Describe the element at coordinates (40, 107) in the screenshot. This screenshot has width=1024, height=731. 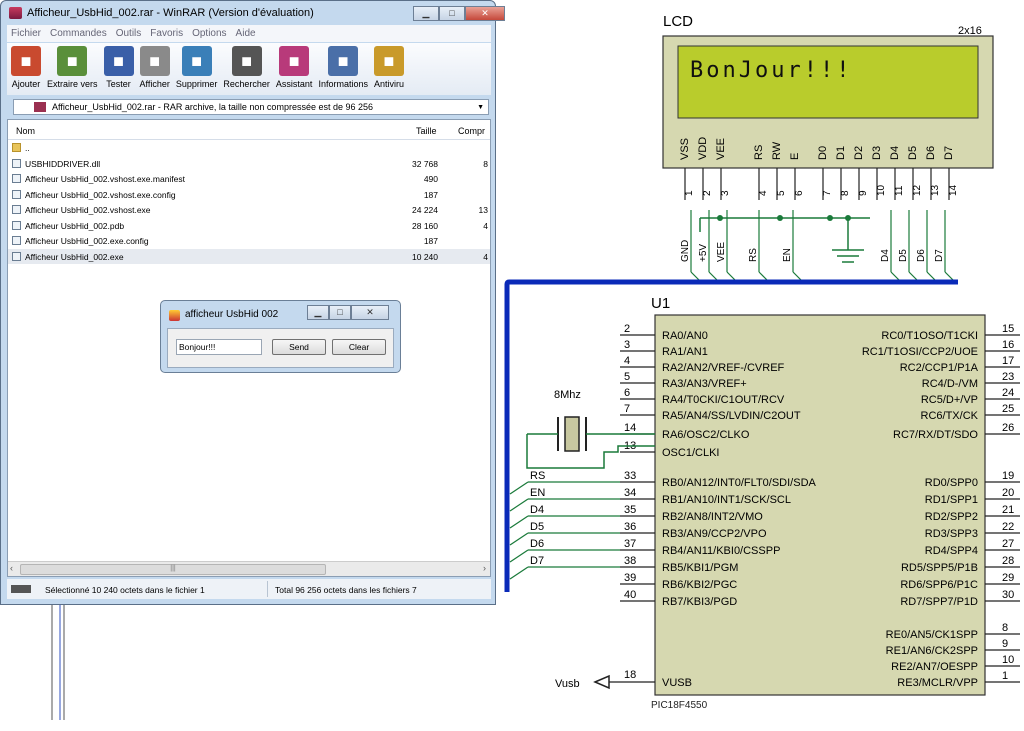
I see `archive-icon` at that location.